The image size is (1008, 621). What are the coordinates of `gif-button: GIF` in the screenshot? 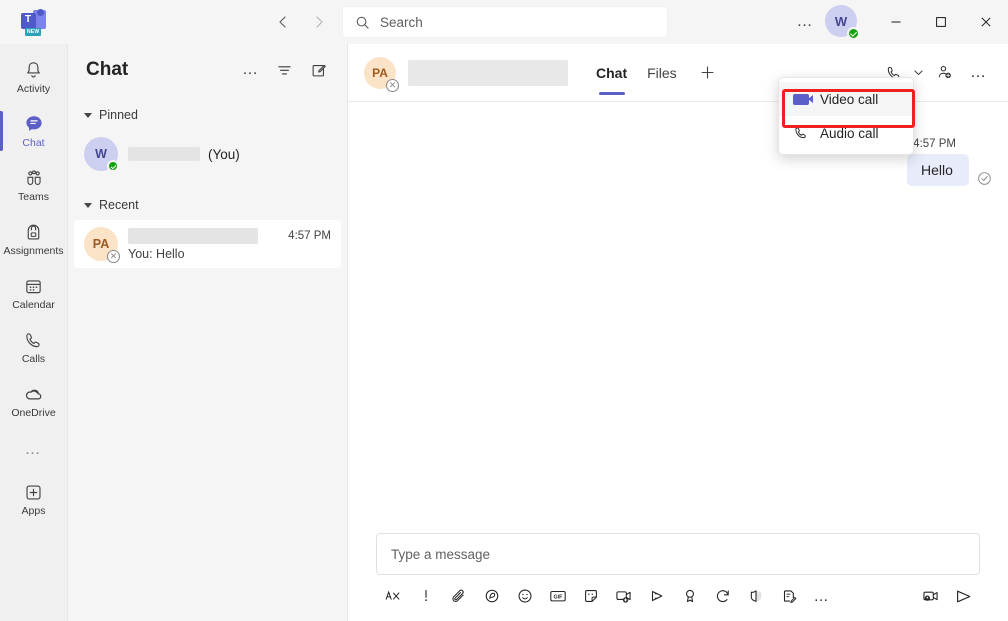 It's located at (557, 596).